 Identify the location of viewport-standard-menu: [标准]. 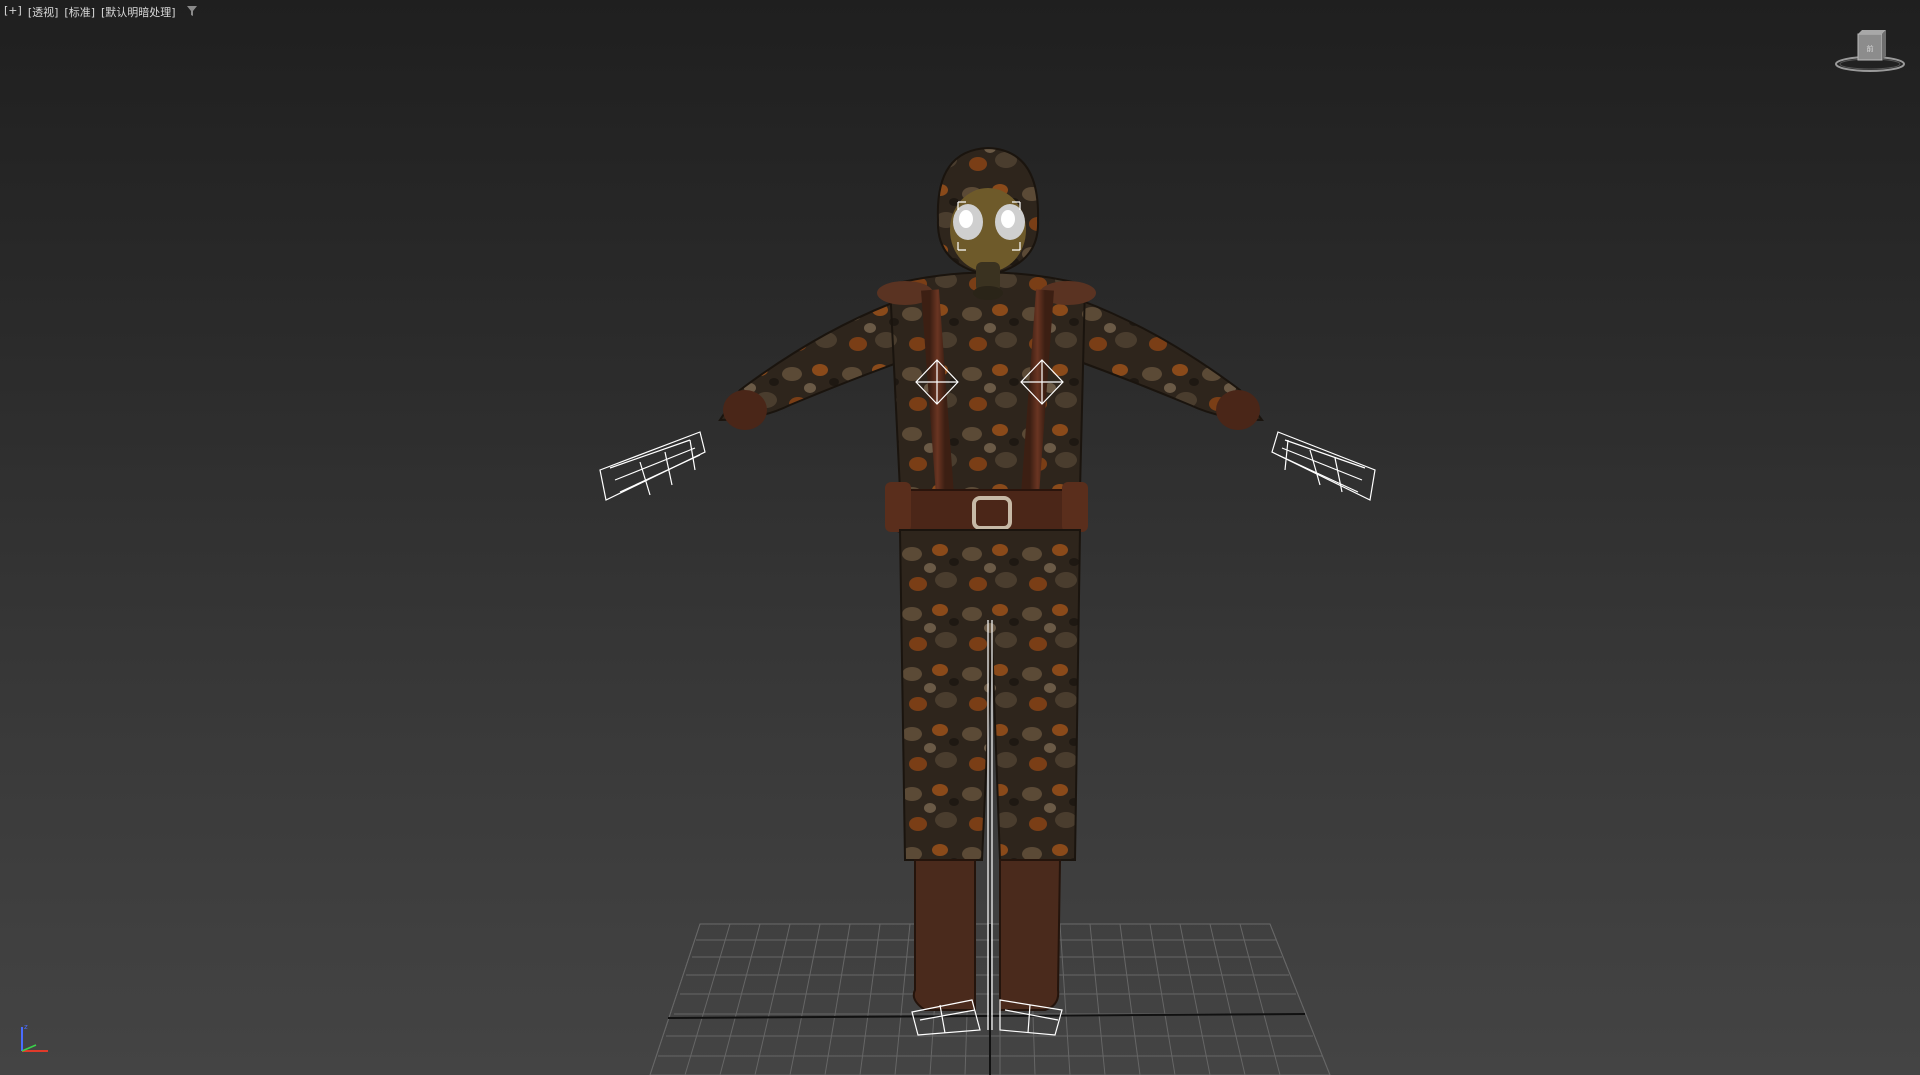
(79, 12).